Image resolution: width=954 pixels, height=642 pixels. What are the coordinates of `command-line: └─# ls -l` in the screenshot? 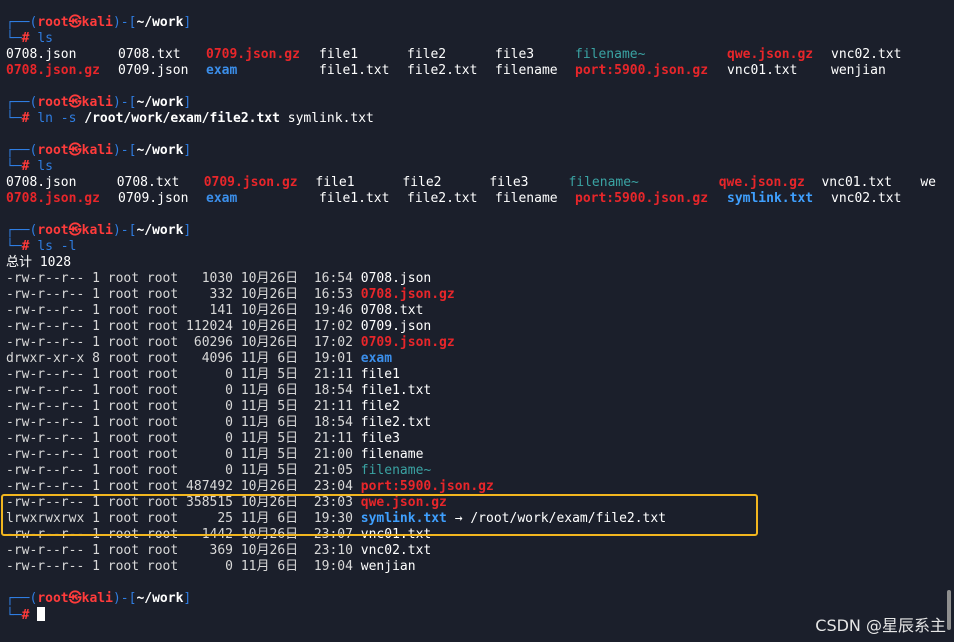 It's located at (41, 246).